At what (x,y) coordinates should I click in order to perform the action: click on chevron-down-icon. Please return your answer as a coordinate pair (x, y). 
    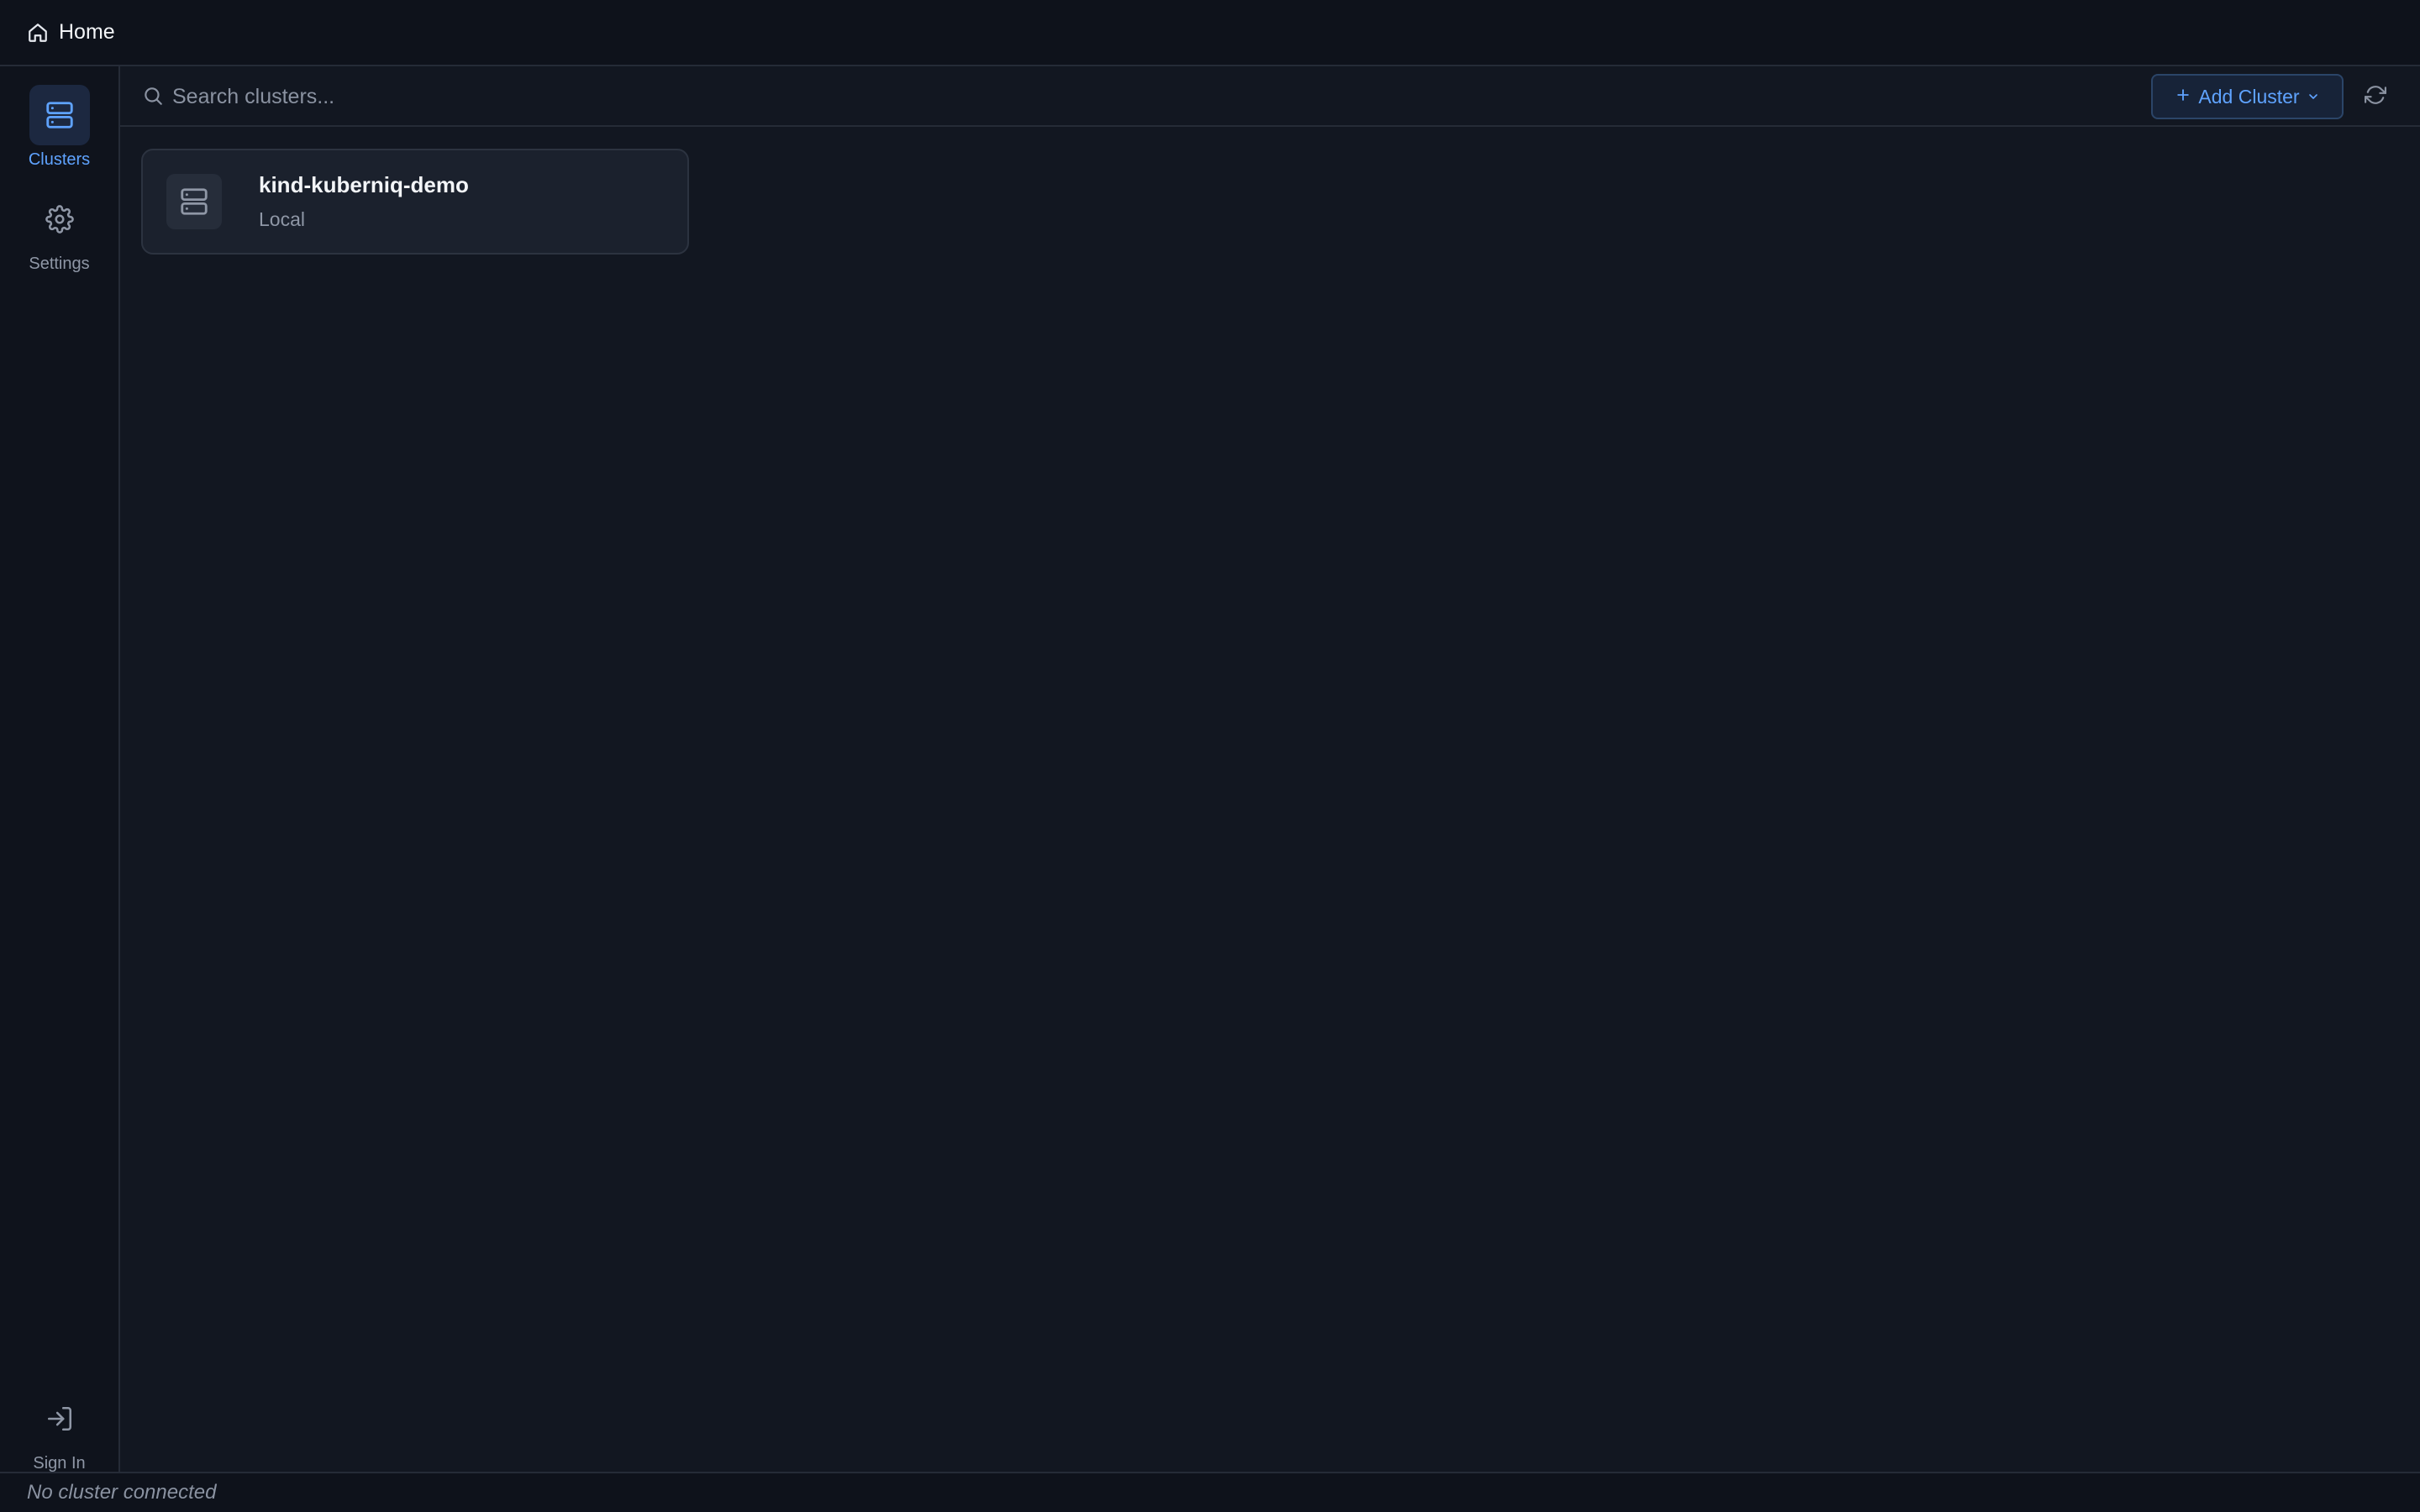
    Looking at the image, I should click on (2313, 97).